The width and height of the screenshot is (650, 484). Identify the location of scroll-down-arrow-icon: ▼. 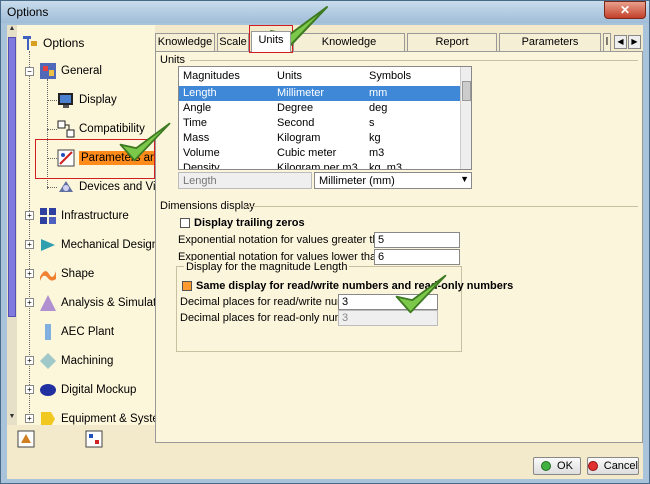
(12, 418).